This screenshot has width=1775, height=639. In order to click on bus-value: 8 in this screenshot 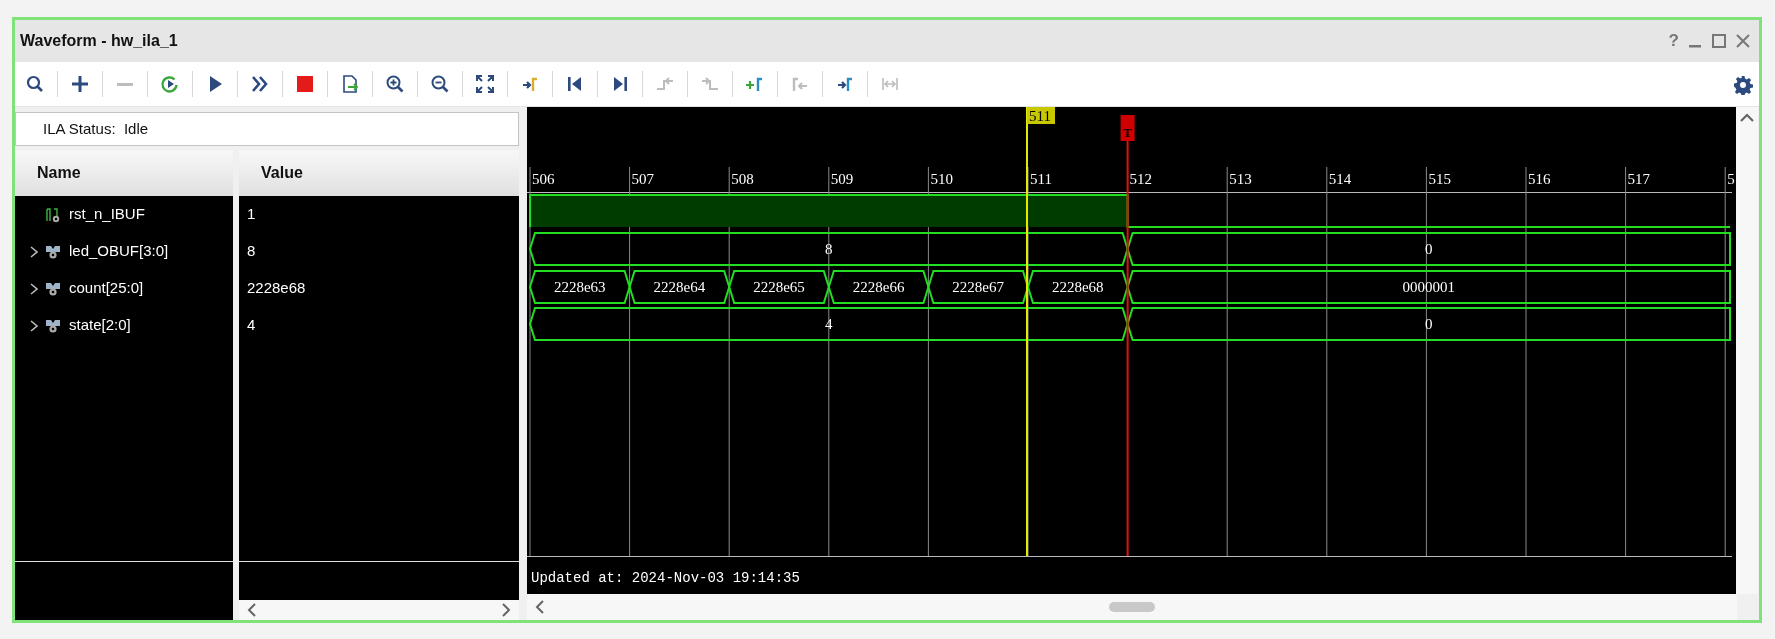, I will do `click(829, 249)`.